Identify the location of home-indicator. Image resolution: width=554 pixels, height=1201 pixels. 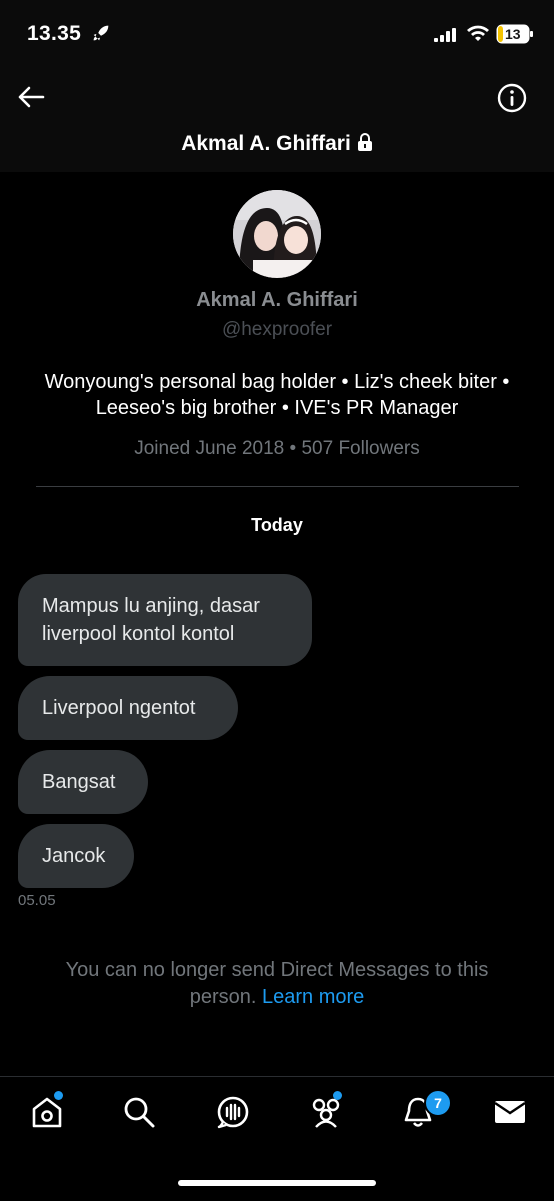
(277, 1183).